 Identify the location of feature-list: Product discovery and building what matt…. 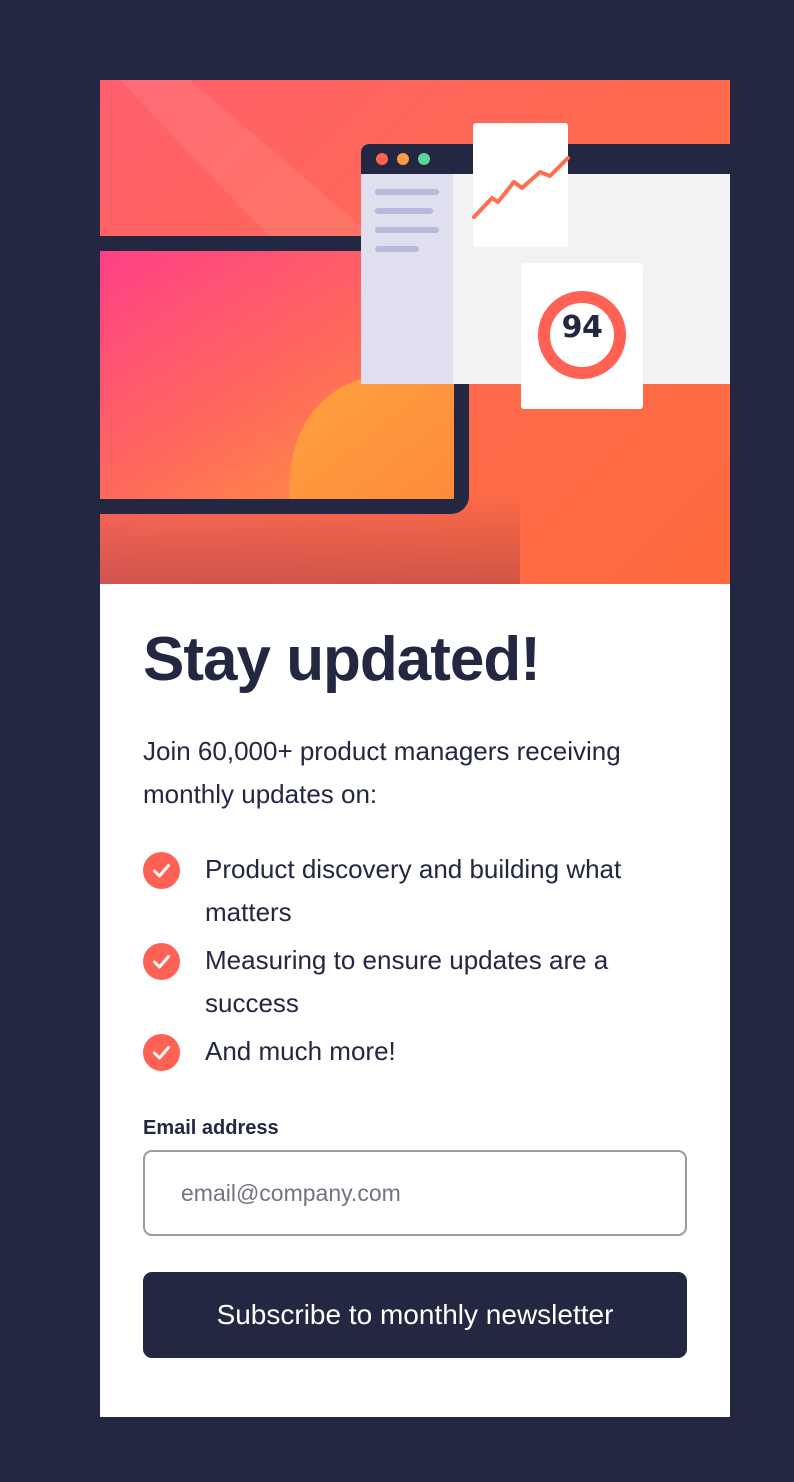
(415, 960).